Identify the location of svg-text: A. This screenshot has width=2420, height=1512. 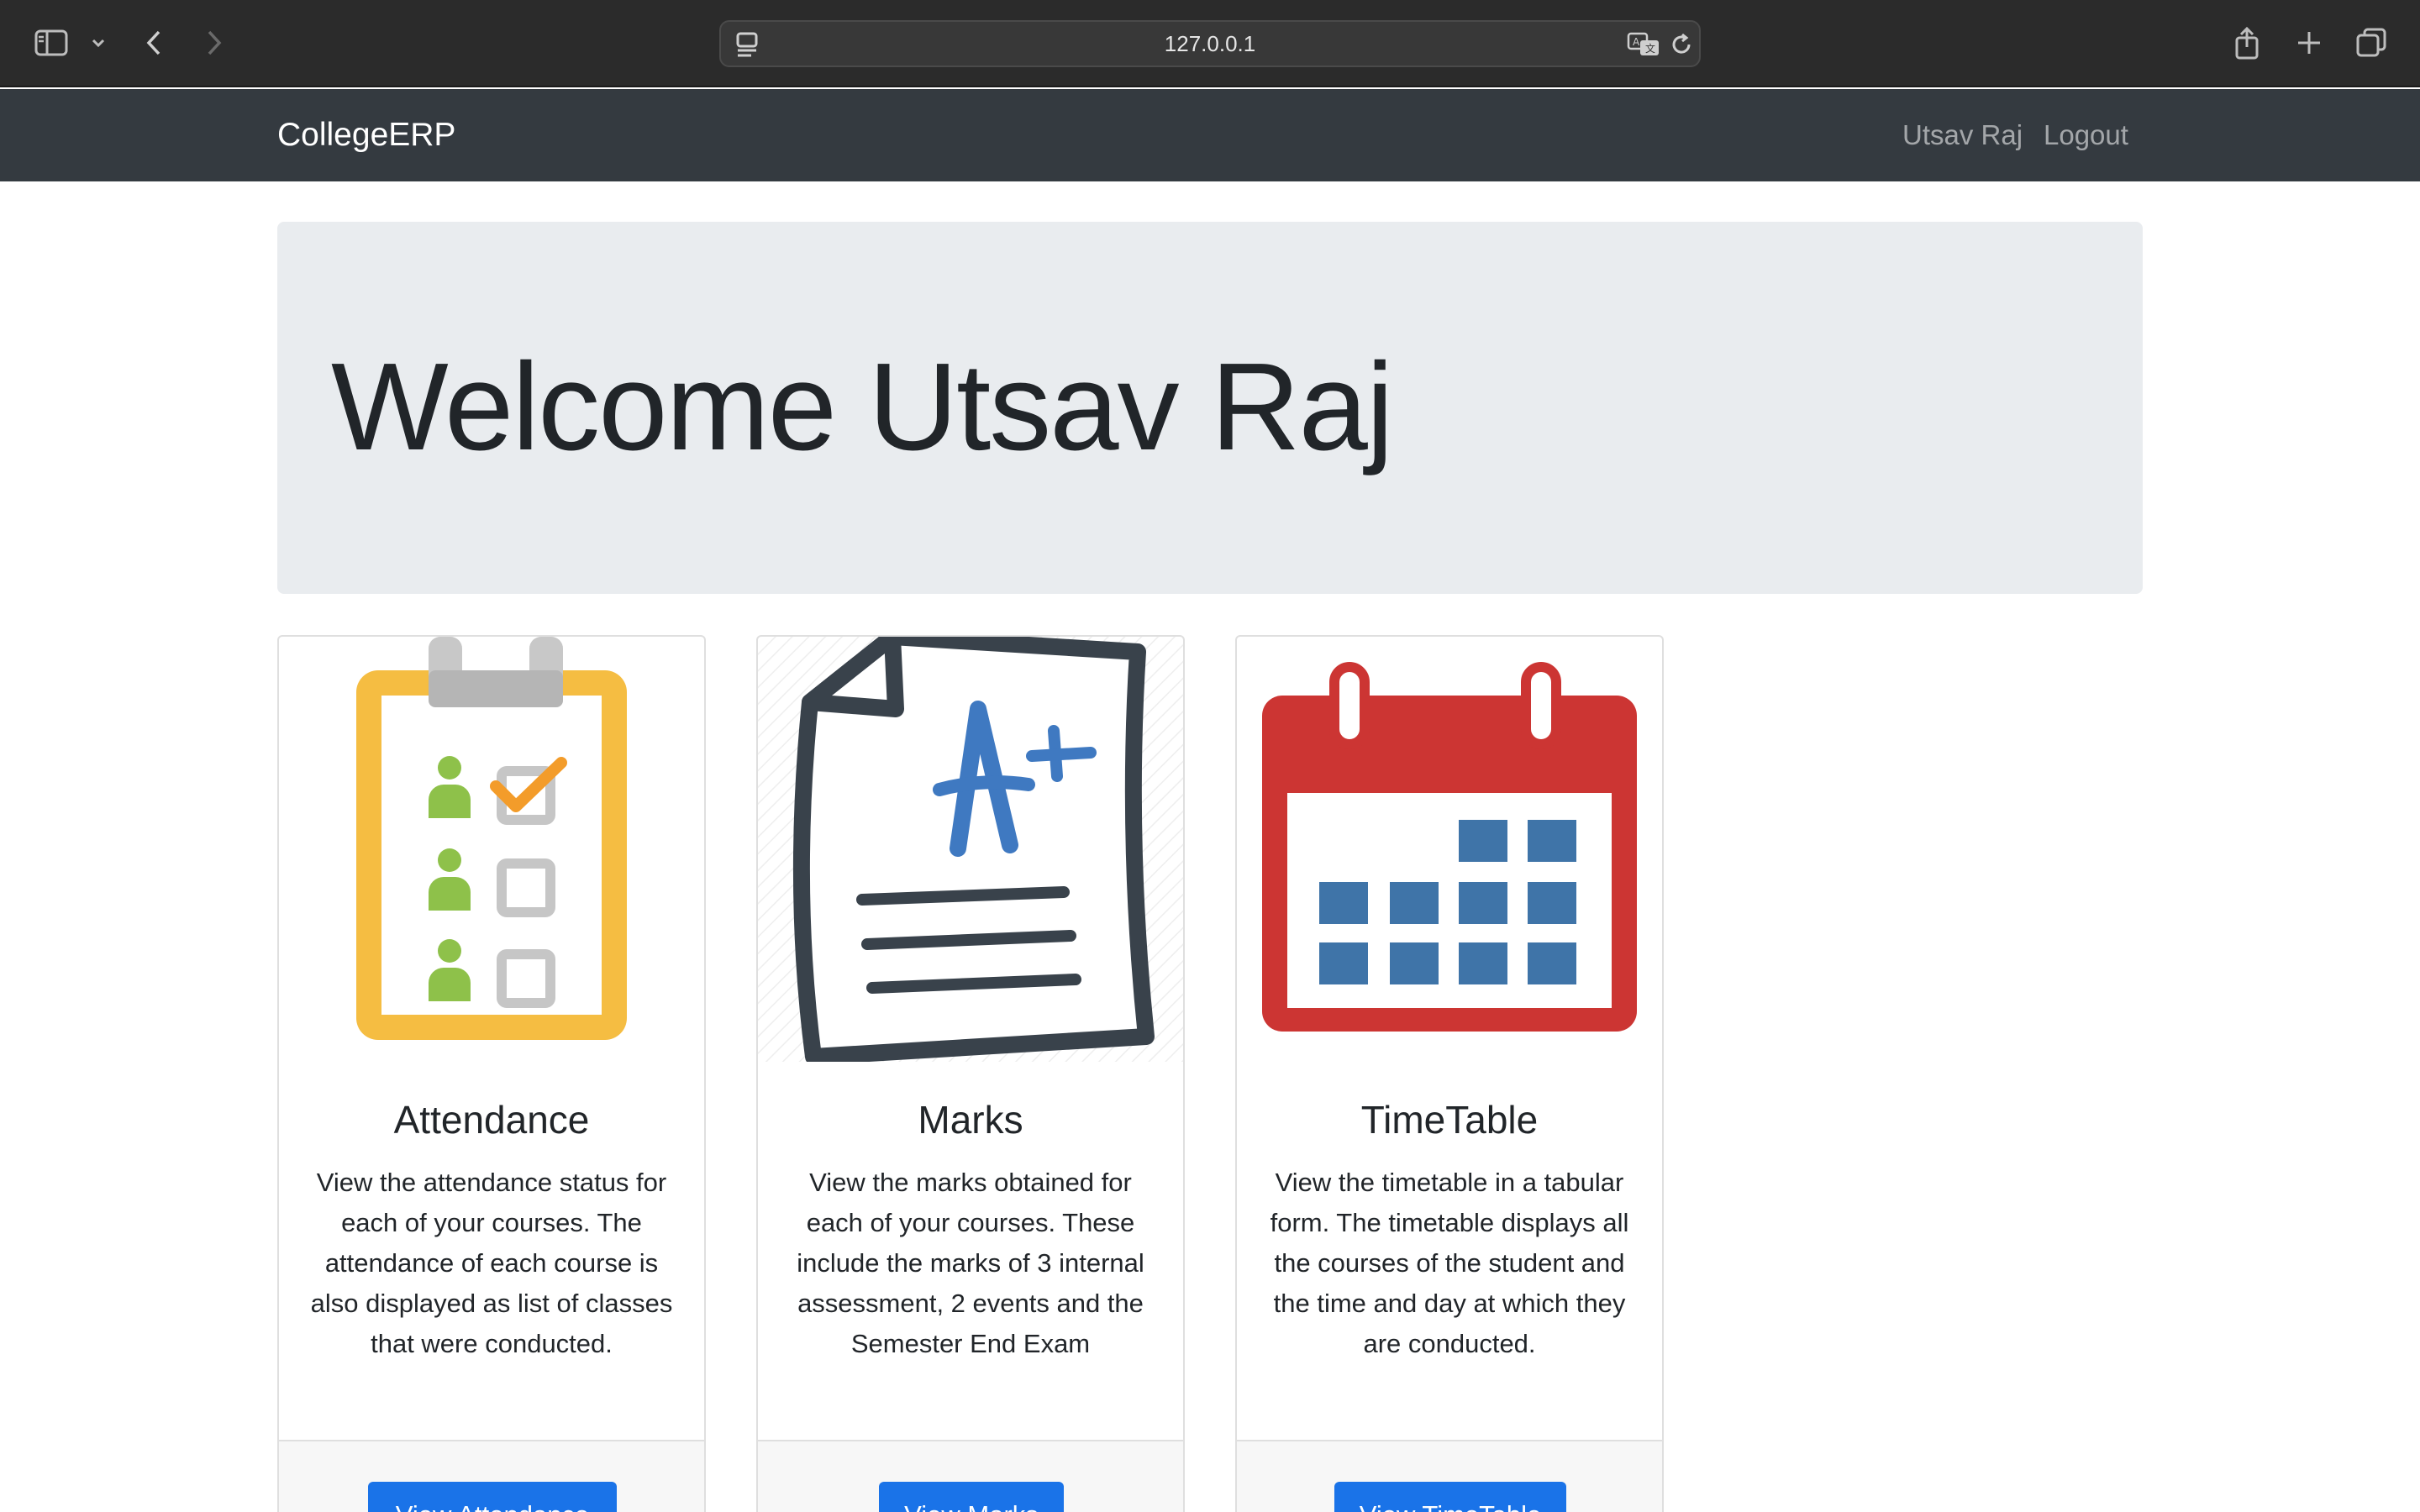
(1636, 42).